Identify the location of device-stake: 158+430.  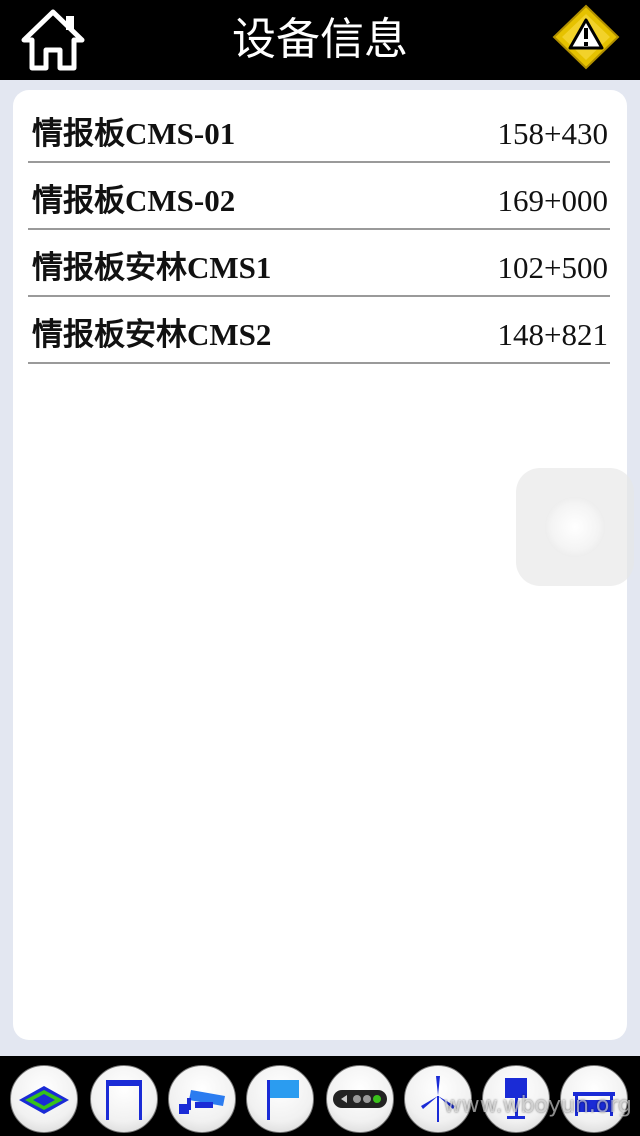
(552, 133).